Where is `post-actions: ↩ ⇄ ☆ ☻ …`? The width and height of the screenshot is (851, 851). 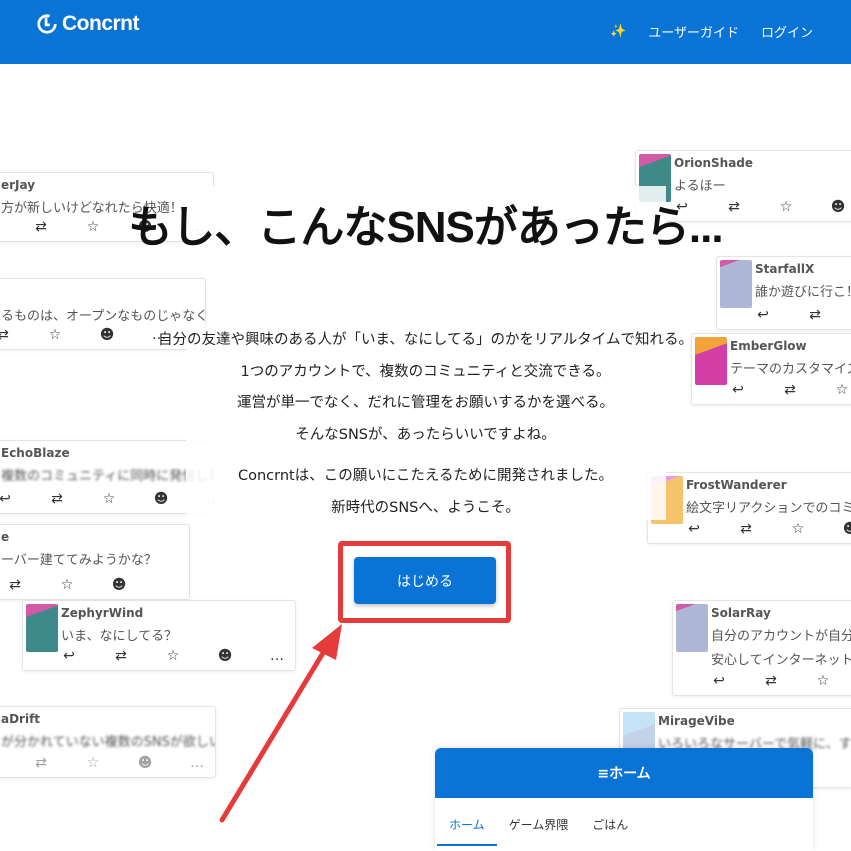
post-actions: ↩ ⇄ ☆ ☻ … is located at coordinates (169, 656).